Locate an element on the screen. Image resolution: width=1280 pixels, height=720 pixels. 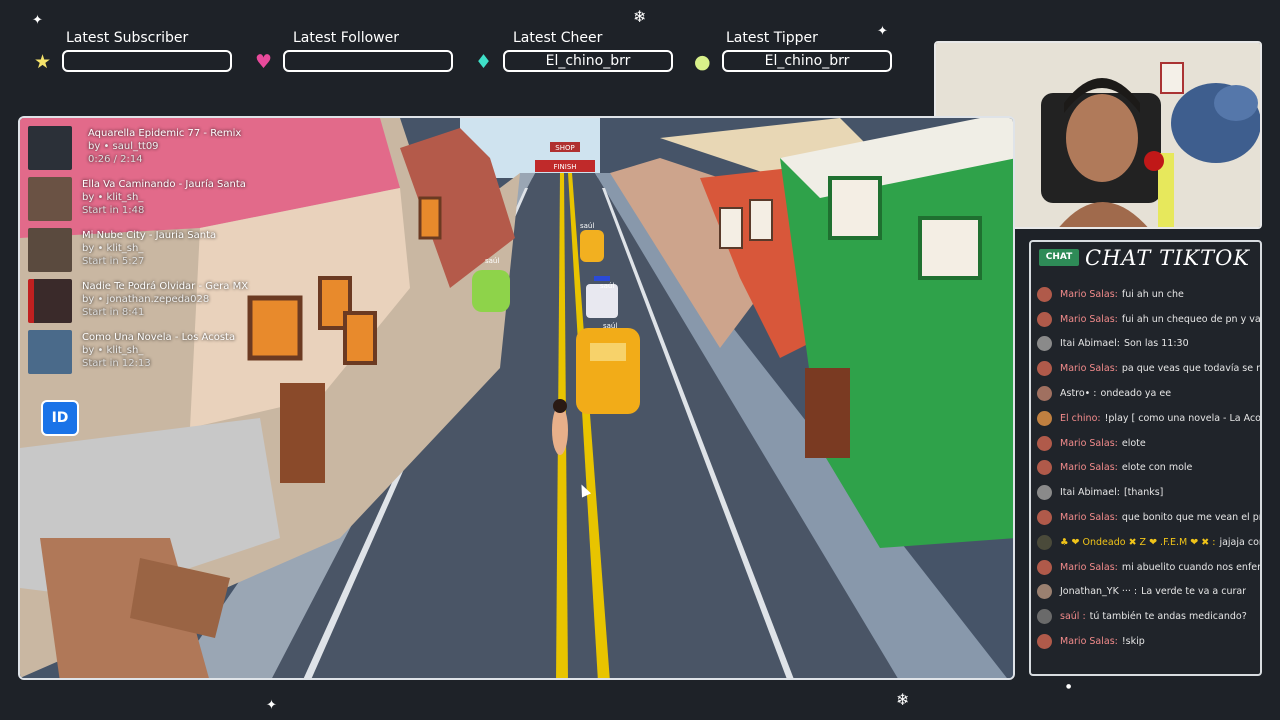
alert-title: Latest Cheer is located at coordinates (558, 38).